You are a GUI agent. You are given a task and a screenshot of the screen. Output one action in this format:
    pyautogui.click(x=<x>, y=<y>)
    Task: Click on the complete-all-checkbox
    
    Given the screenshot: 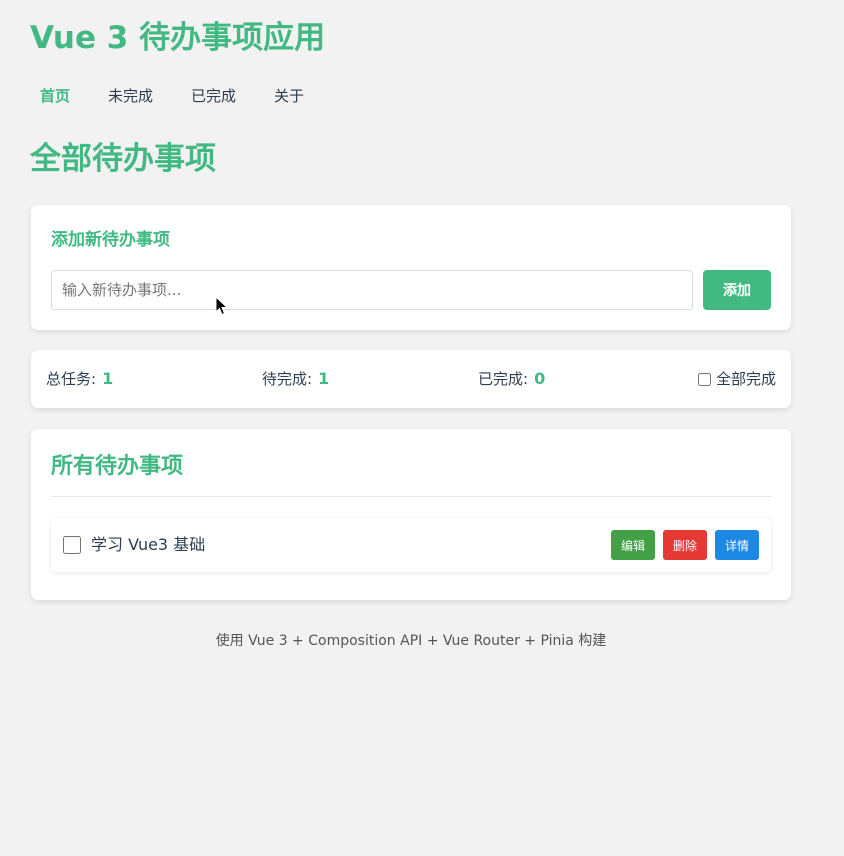 What is the action you would take?
    pyautogui.click(x=704, y=379)
    